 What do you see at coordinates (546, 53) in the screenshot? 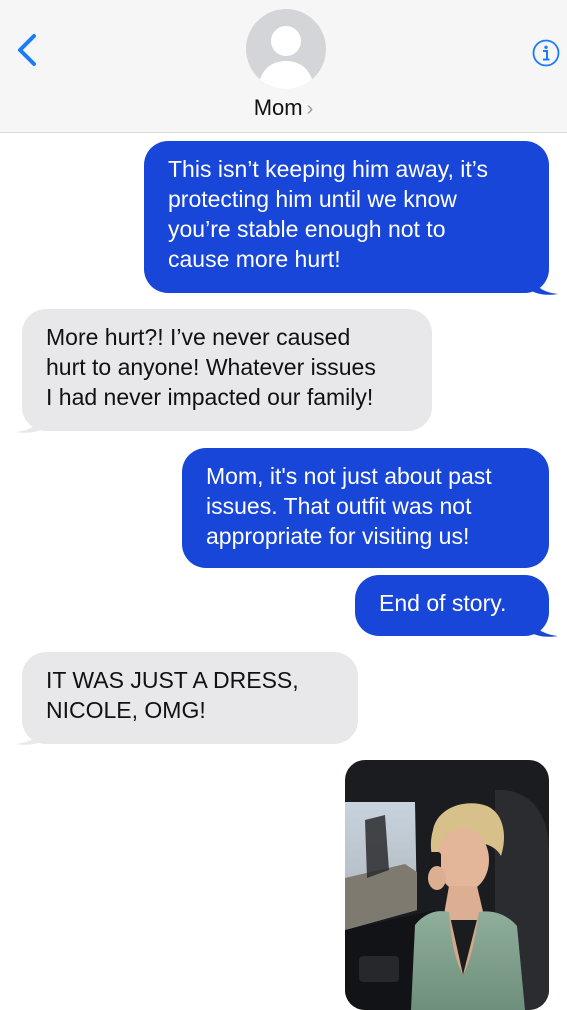
I see `info-icon` at bounding box center [546, 53].